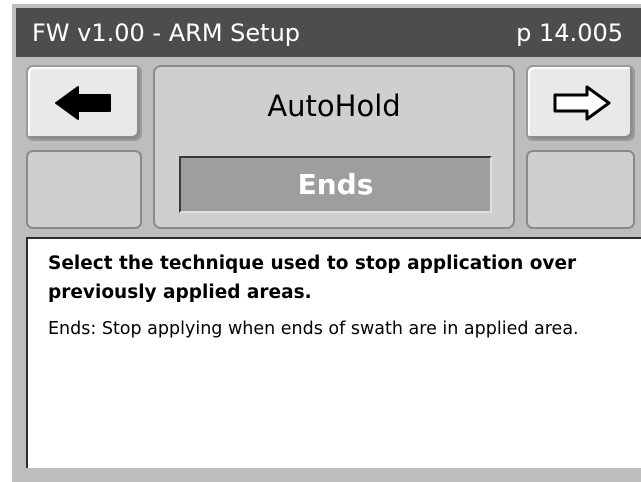 This screenshot has width=641, height=482. I want to click on screen-title: FW v1.00 - ARM Setup, so click(166, 33).